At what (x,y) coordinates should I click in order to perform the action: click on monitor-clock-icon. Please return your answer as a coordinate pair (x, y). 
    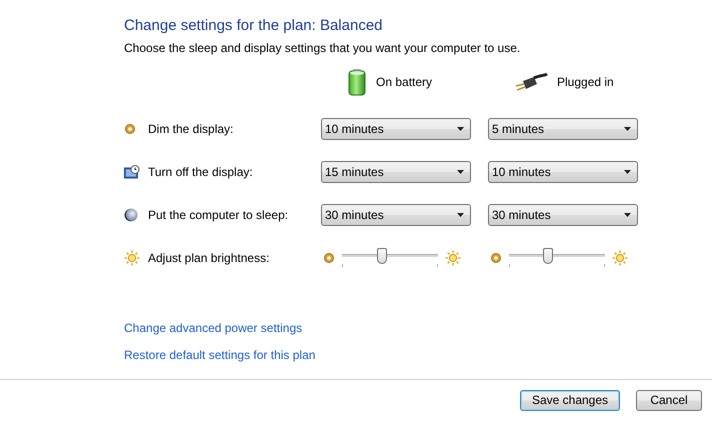
    Looking at the image, I should click on (132, 172).